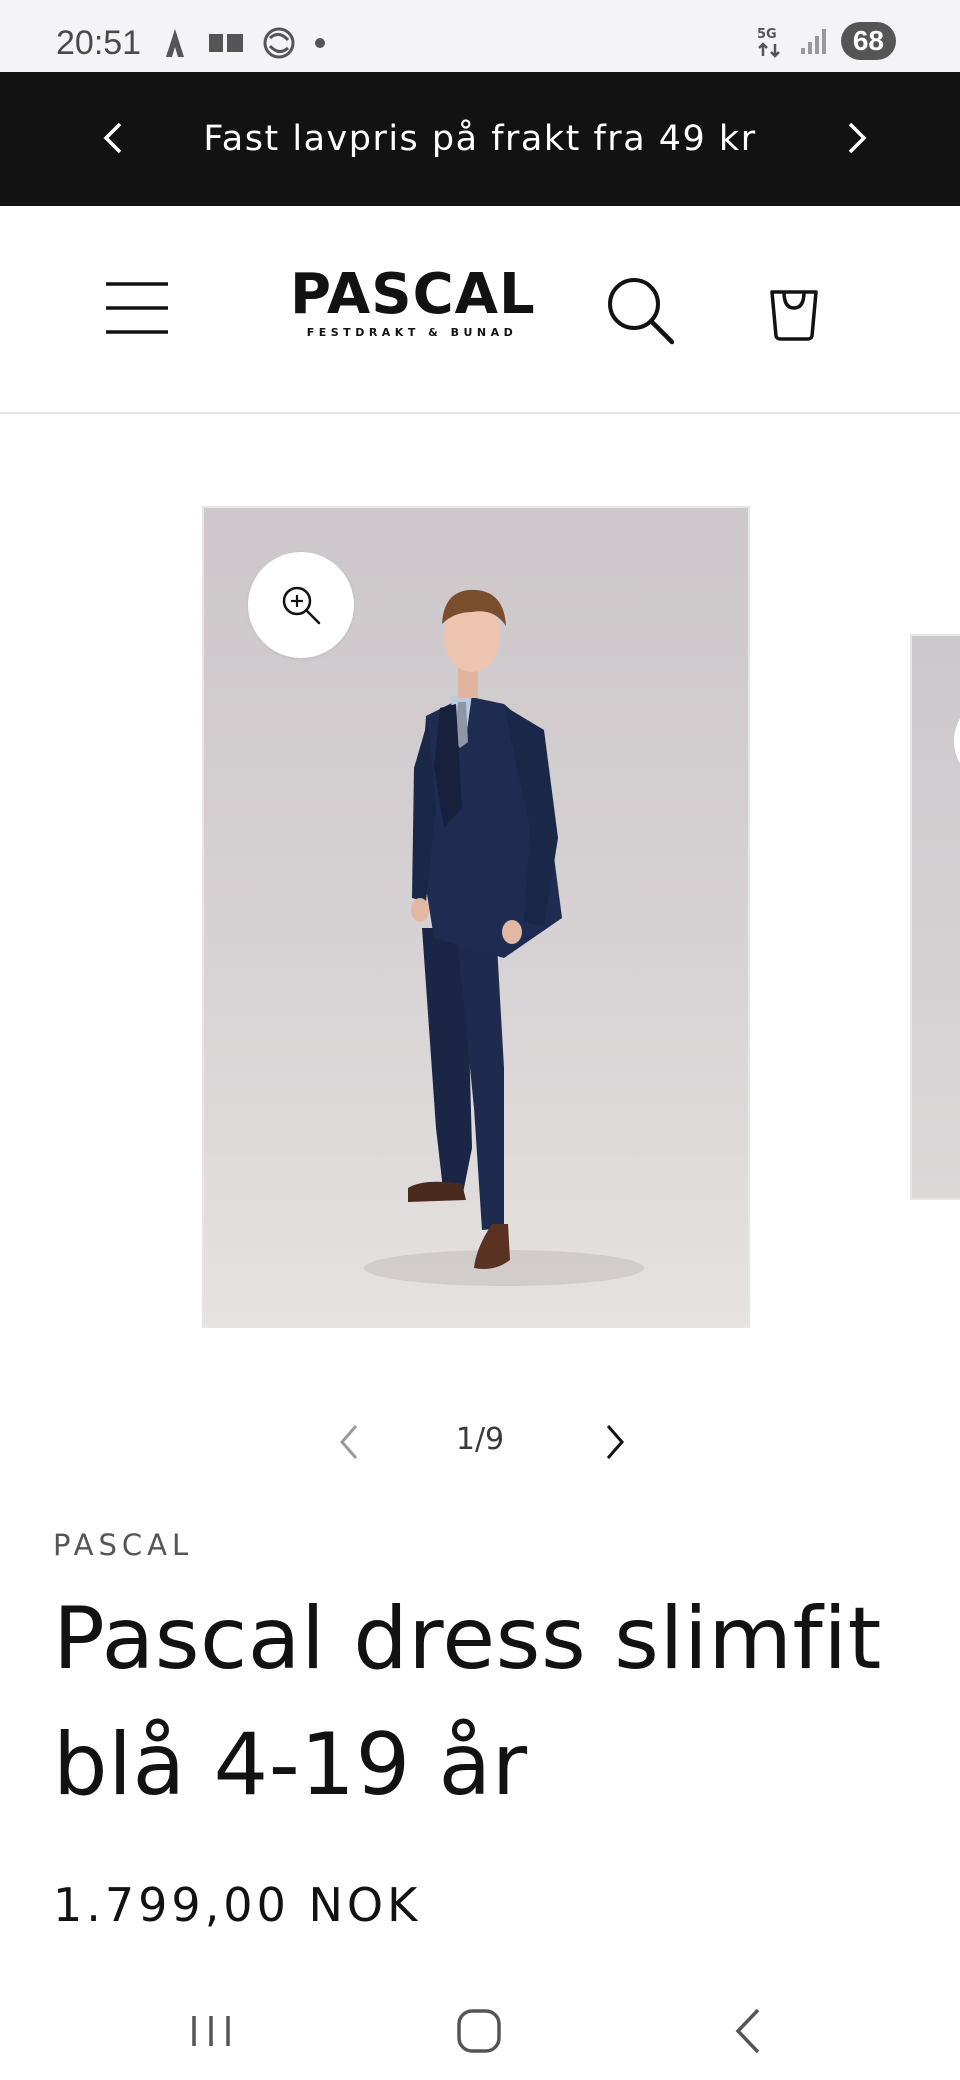  What do you see at coordinates (237, 1905) in the screenshot?
I see `product-price: 1.799,00 NOK` at bounding box center [237, 1905].